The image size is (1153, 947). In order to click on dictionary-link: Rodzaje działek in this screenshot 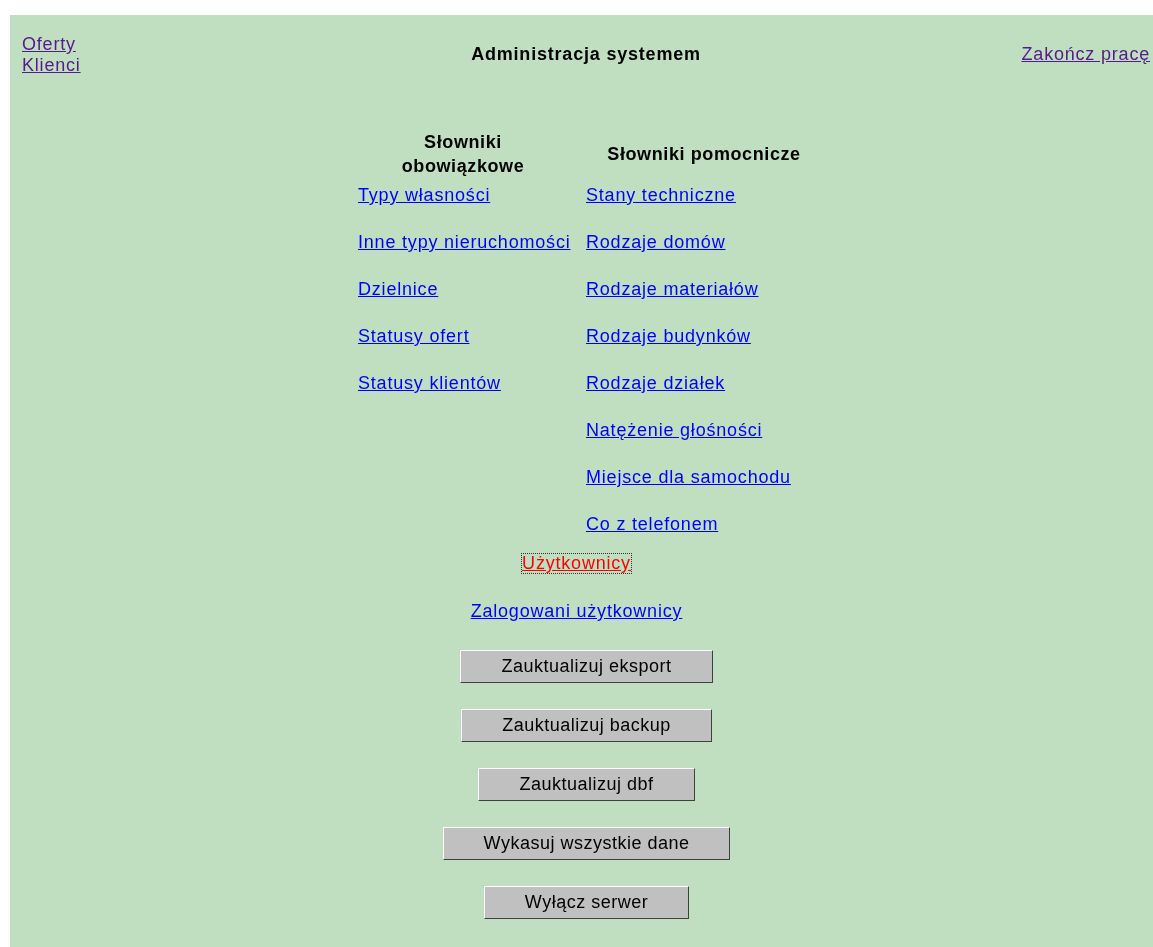, I will do `click(656, 383)`.